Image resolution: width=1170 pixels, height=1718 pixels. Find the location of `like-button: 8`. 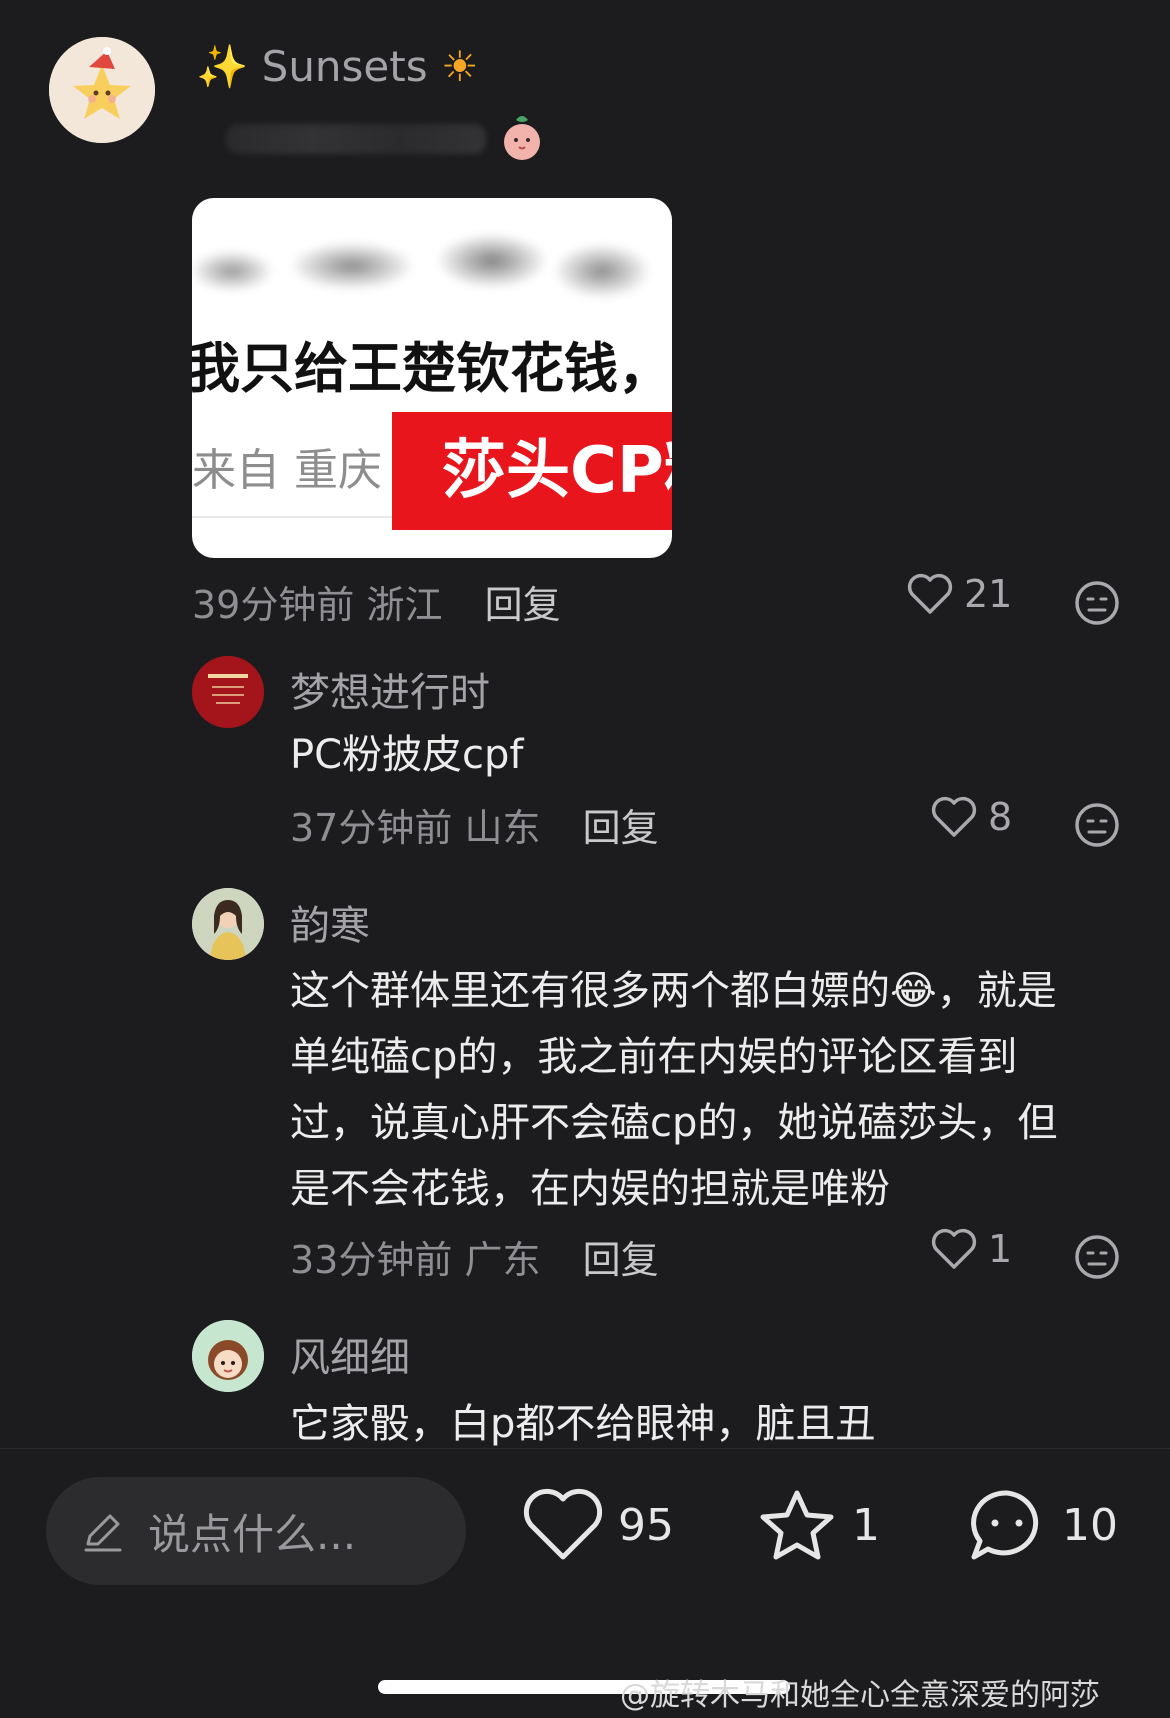

like-button: 8 is located at coordinates (971, 817).